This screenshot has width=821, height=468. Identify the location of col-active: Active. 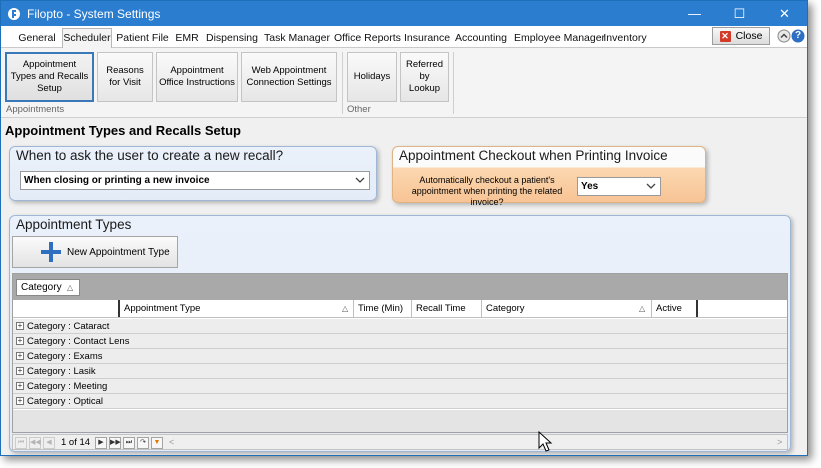
(674, 308).